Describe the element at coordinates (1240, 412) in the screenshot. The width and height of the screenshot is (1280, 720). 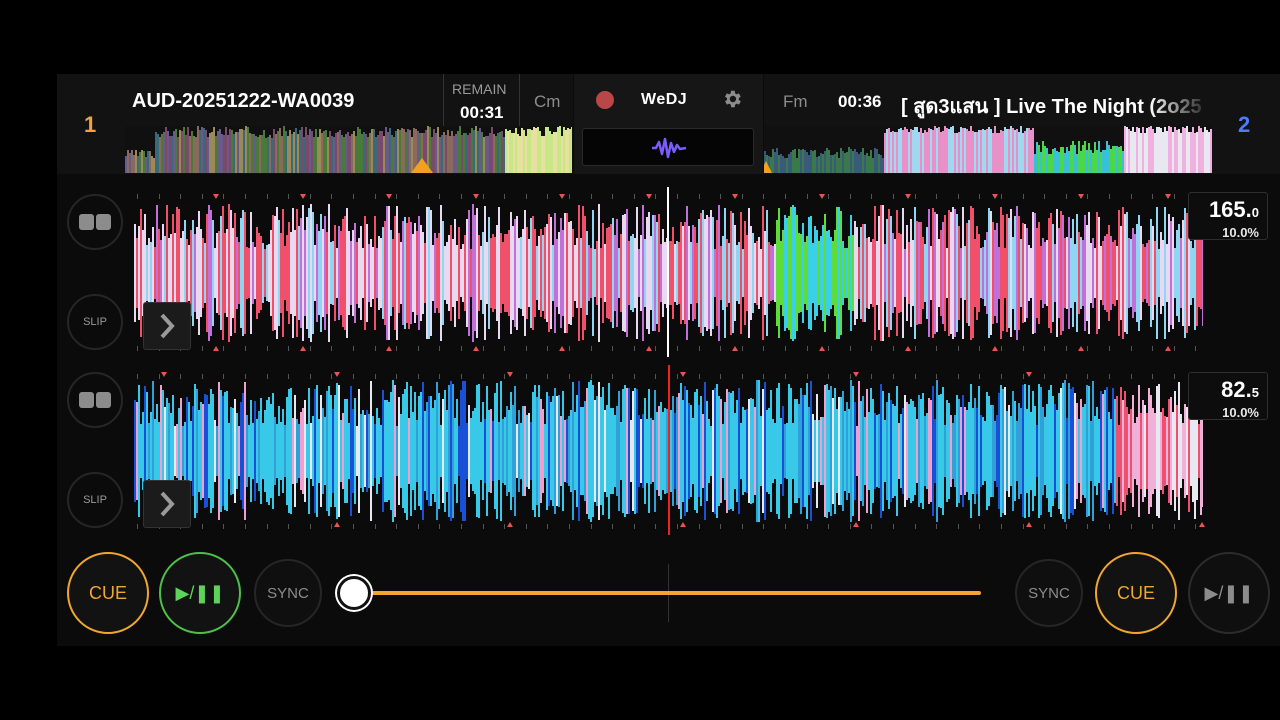
I see `deck2-pitch-range: 10.0%` at that location.